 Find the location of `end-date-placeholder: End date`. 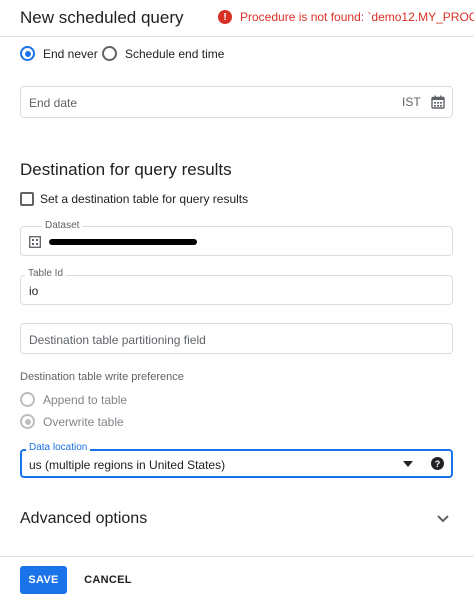

end-date-placeholder: End date is located at coordinates (53, 103).